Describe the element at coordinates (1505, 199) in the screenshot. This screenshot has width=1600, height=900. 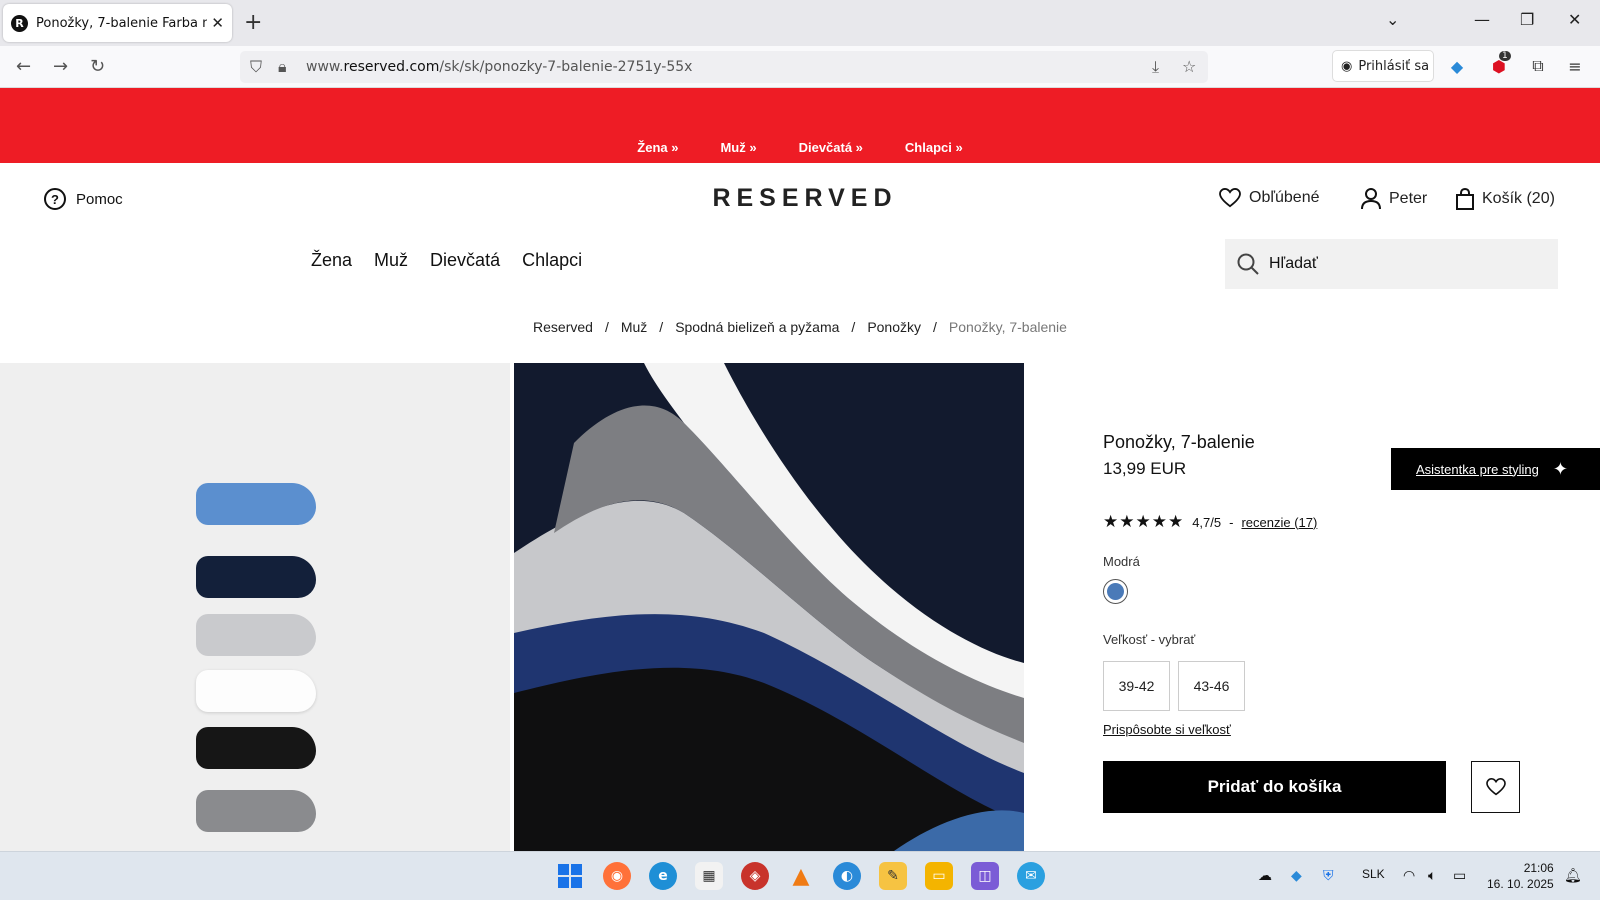
I see `cart-link: Košík (20)` at that location.